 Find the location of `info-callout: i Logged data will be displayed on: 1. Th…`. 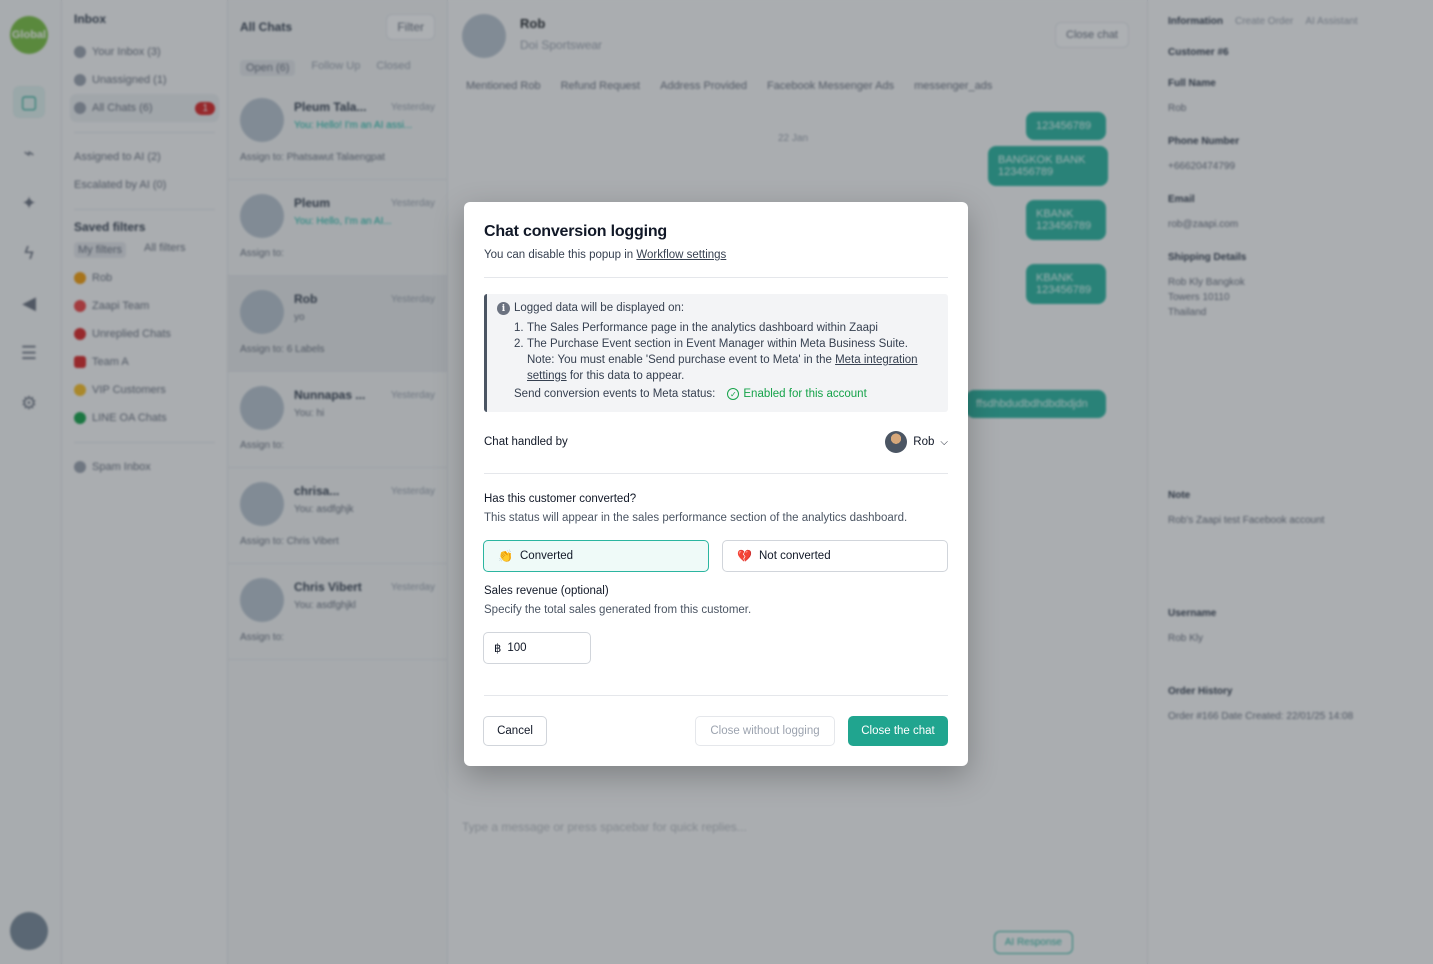

info-callout: i Logged data will be displayed on: 1. Th… is located at coordinates (716, 353).